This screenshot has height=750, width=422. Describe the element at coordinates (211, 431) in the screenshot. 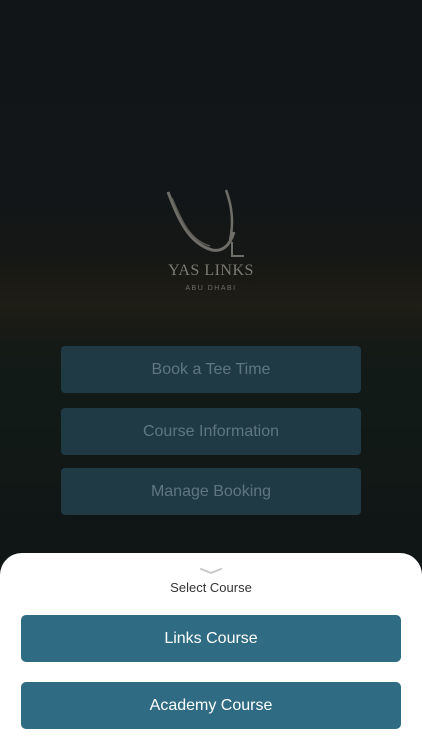

I see `course-information-button: Course Information` at that location.